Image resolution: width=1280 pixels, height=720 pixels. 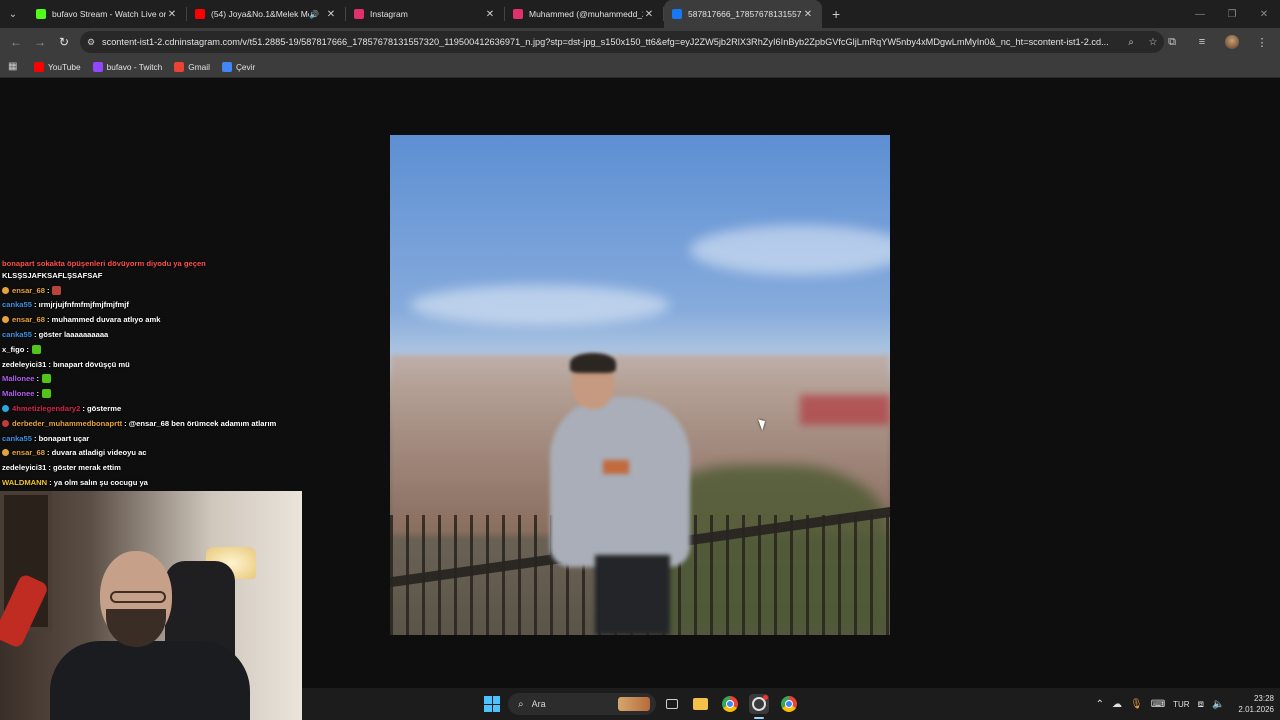 What do you see at coordinates (67, 423) in the screenshot?
I see `chat-username: derbeder_muhammedbonaprtt` at bounding box center [67, 423].